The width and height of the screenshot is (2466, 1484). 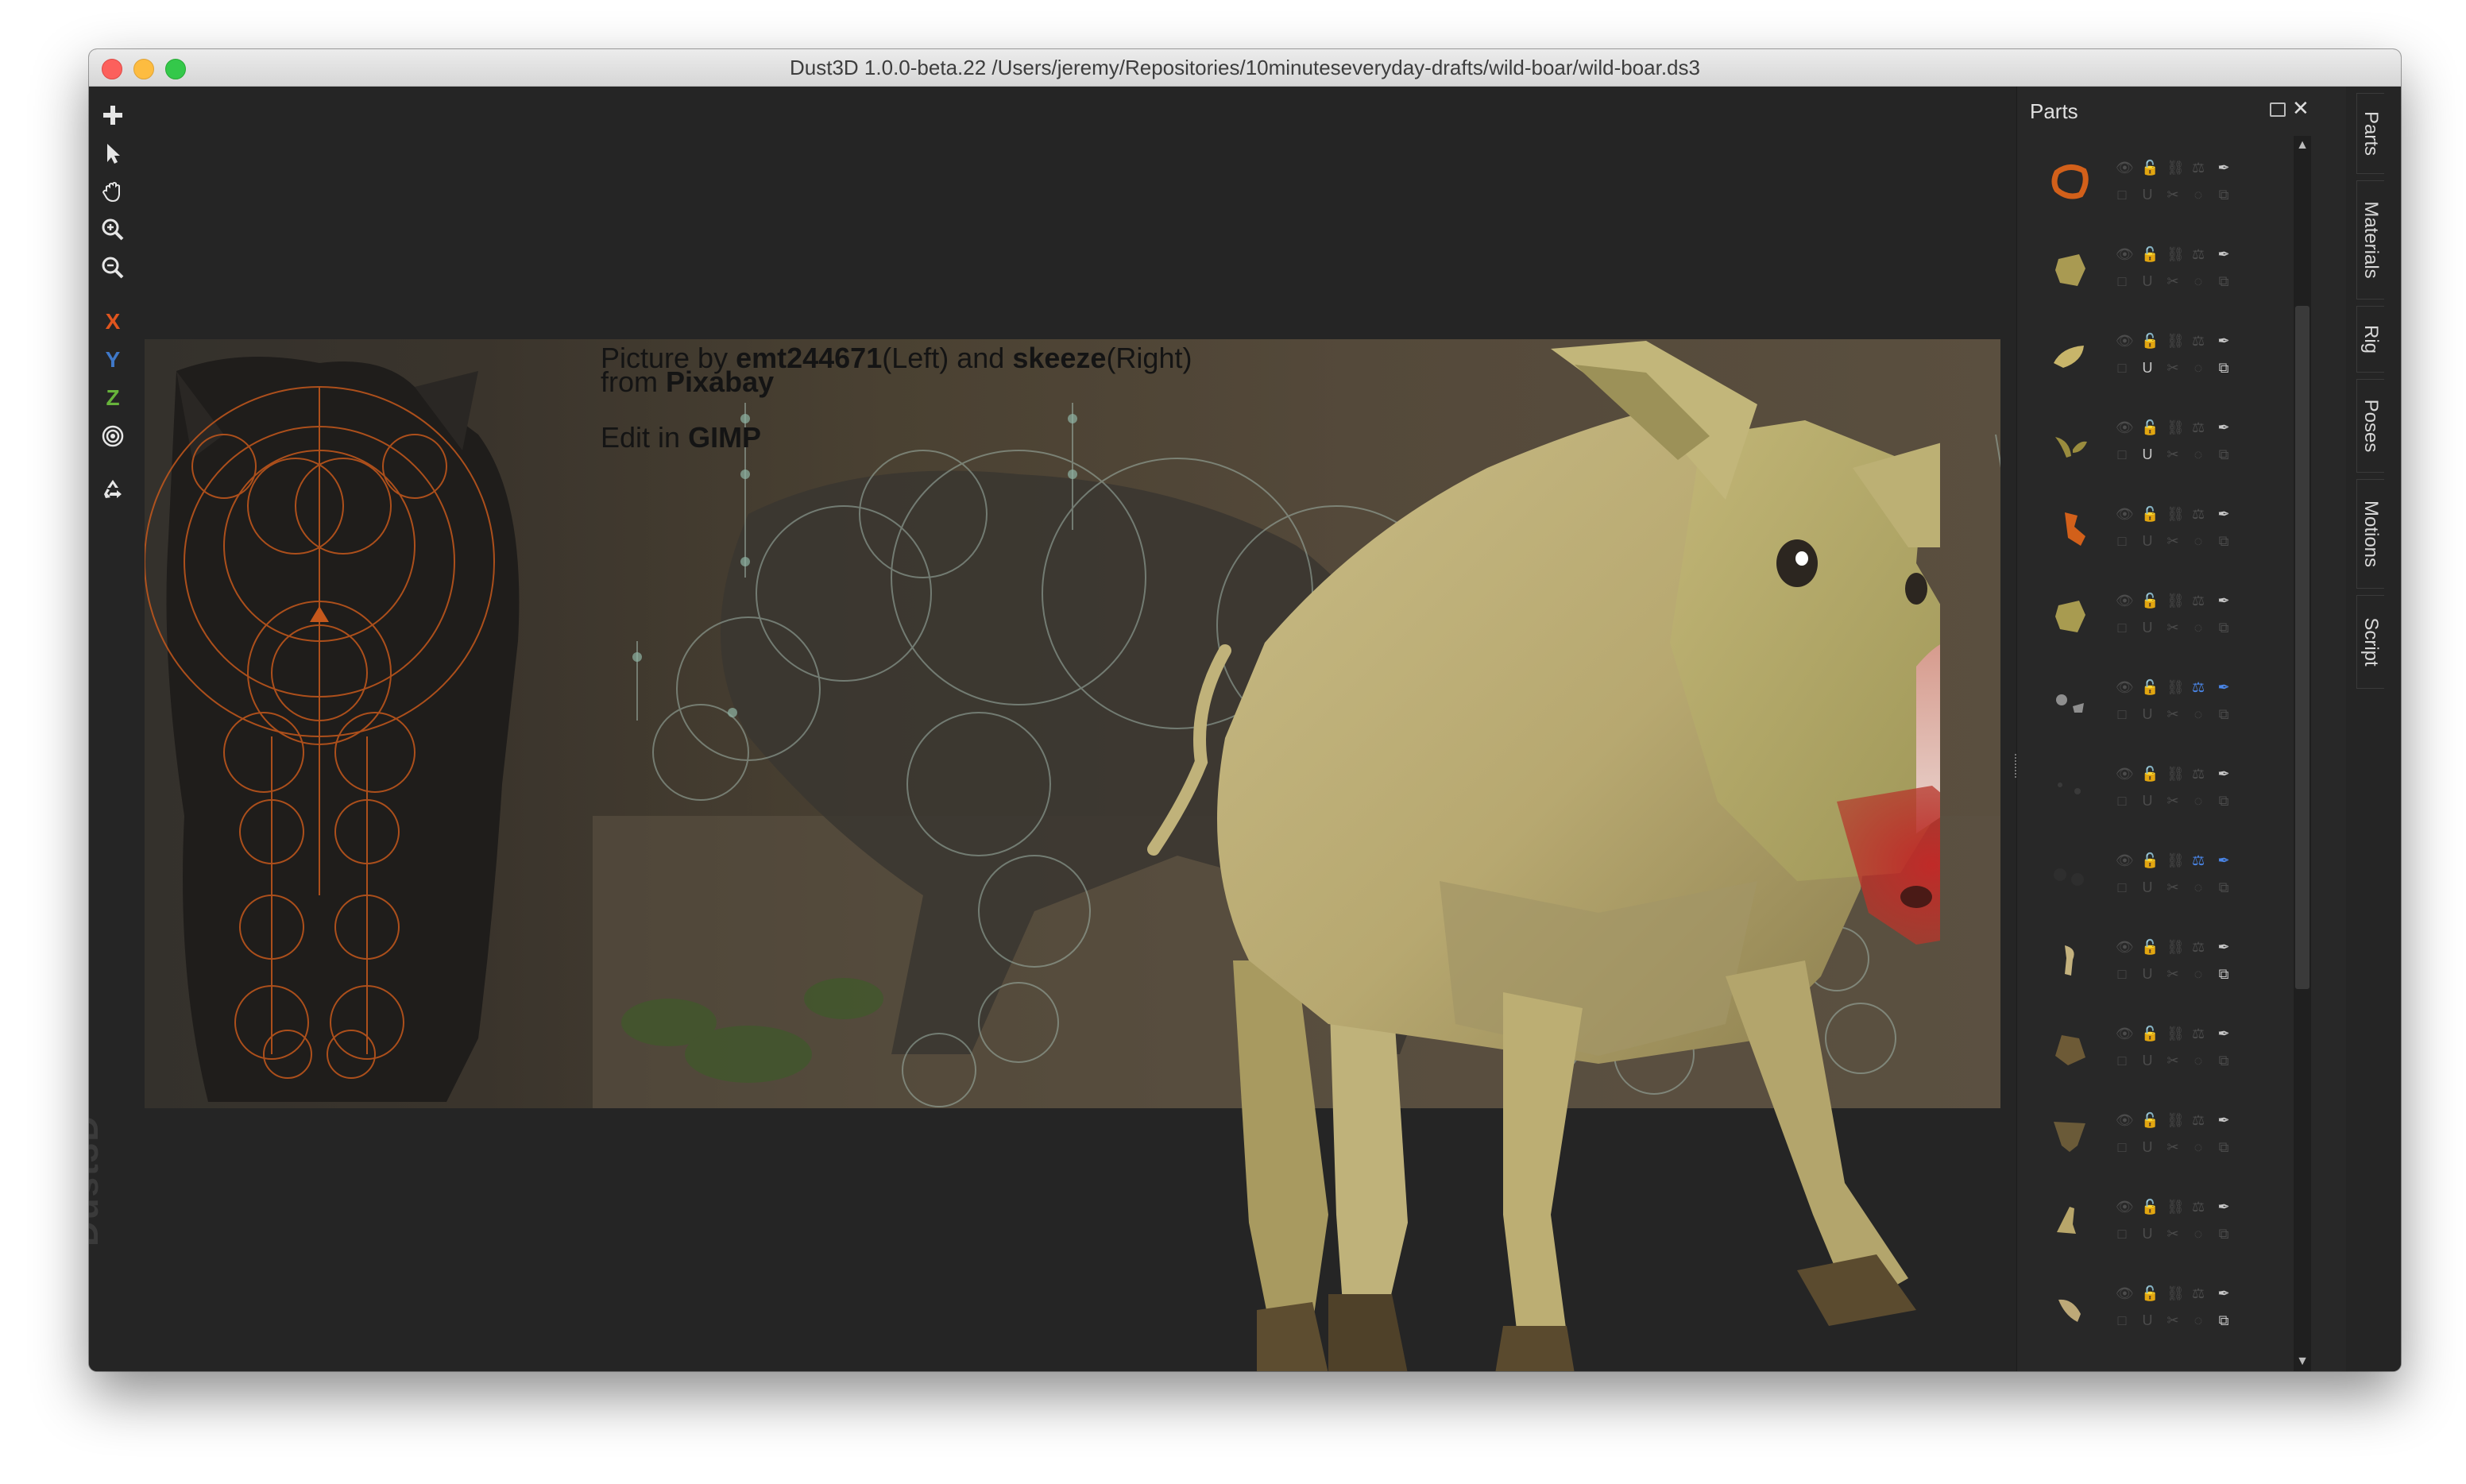 I want to click on y-axis-lock-button: Y, so click(x=113, y=360).